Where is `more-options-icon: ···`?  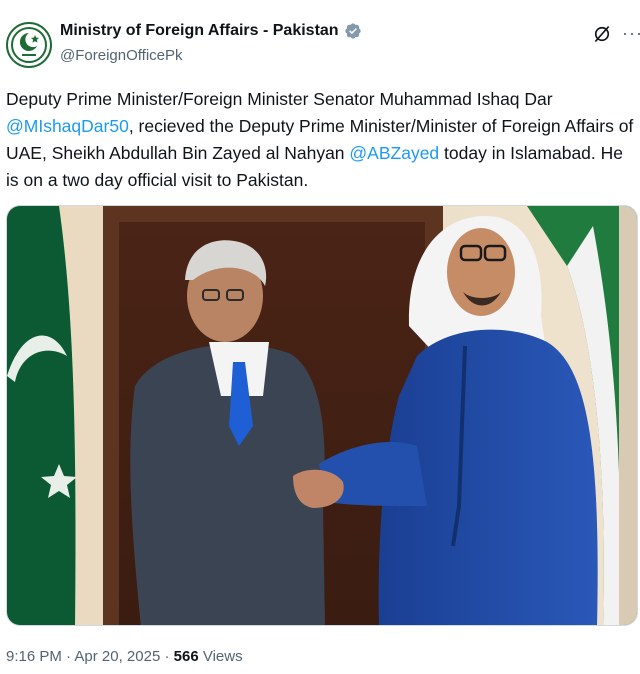
more-options-icon: ··· is located at coordinates (631, 33).